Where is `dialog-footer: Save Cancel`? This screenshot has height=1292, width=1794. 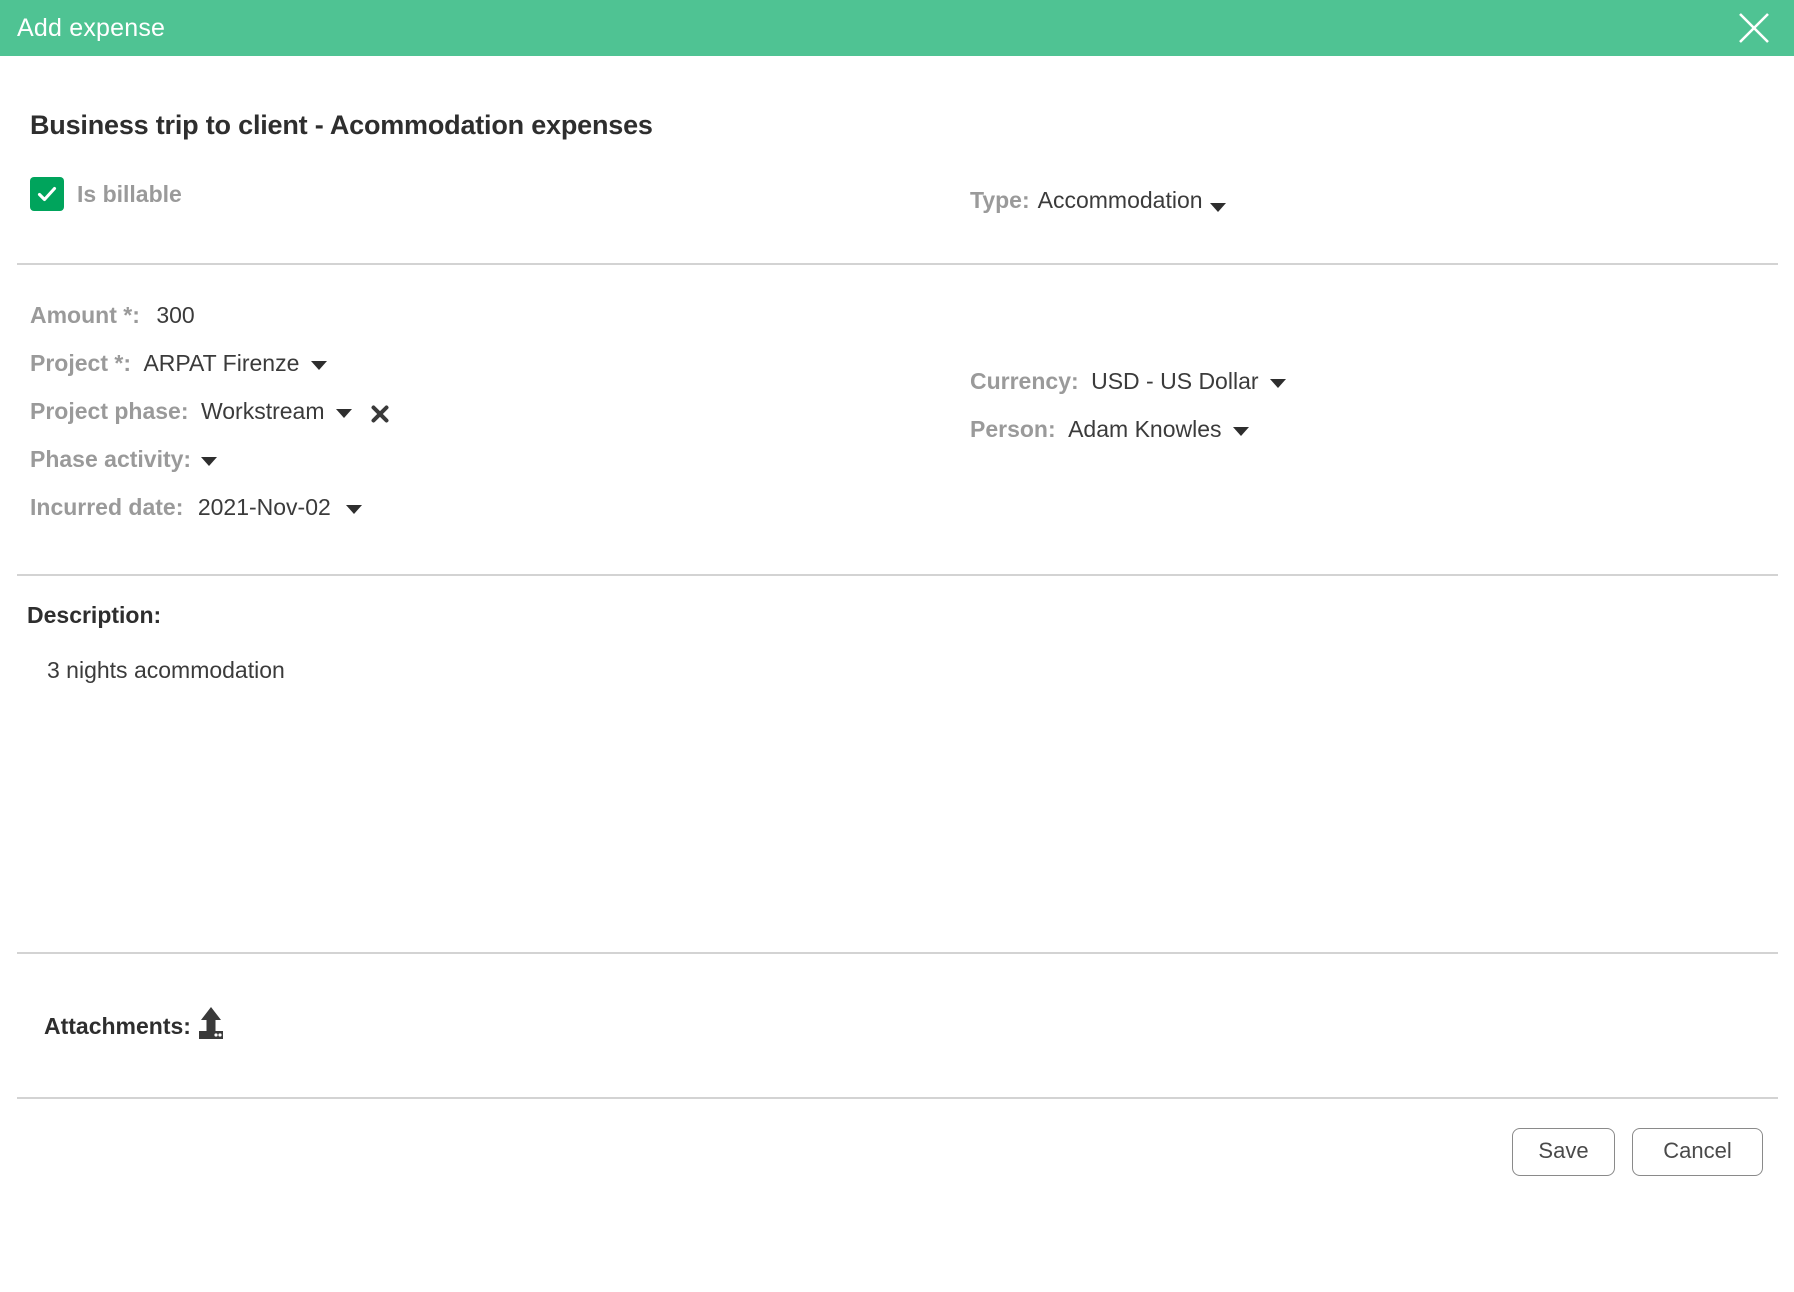 dialog-footer: Save Cancel is located at coordinates (897, 1137).